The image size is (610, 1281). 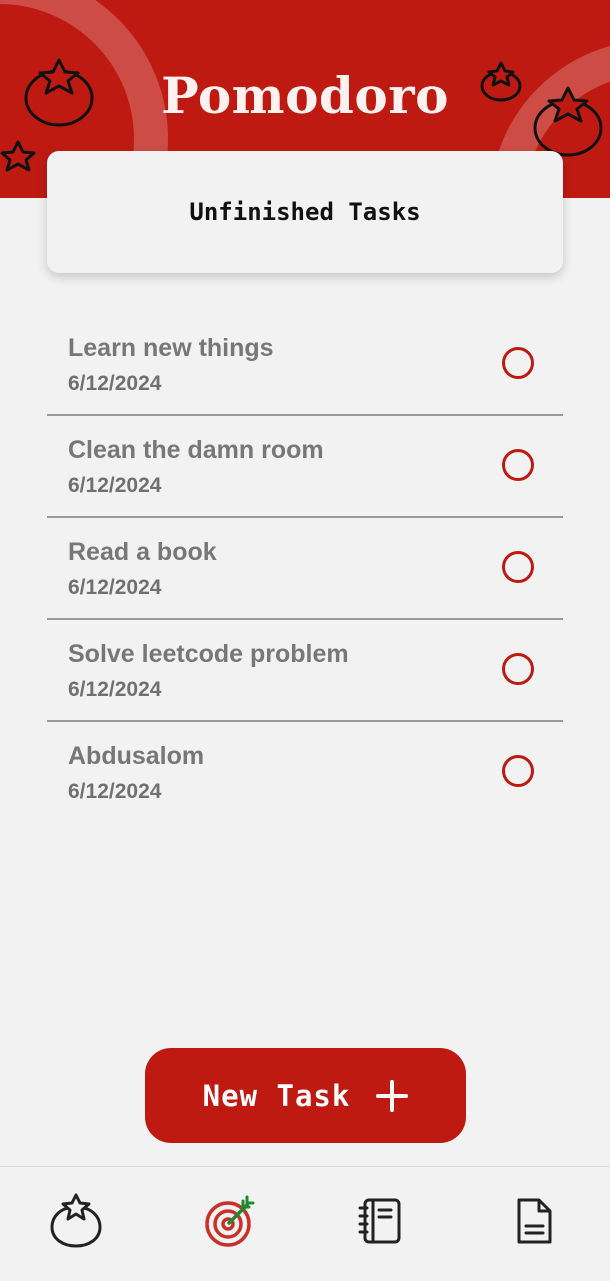 I want to click on bottom-navigation, so click(x=305, y=1223).